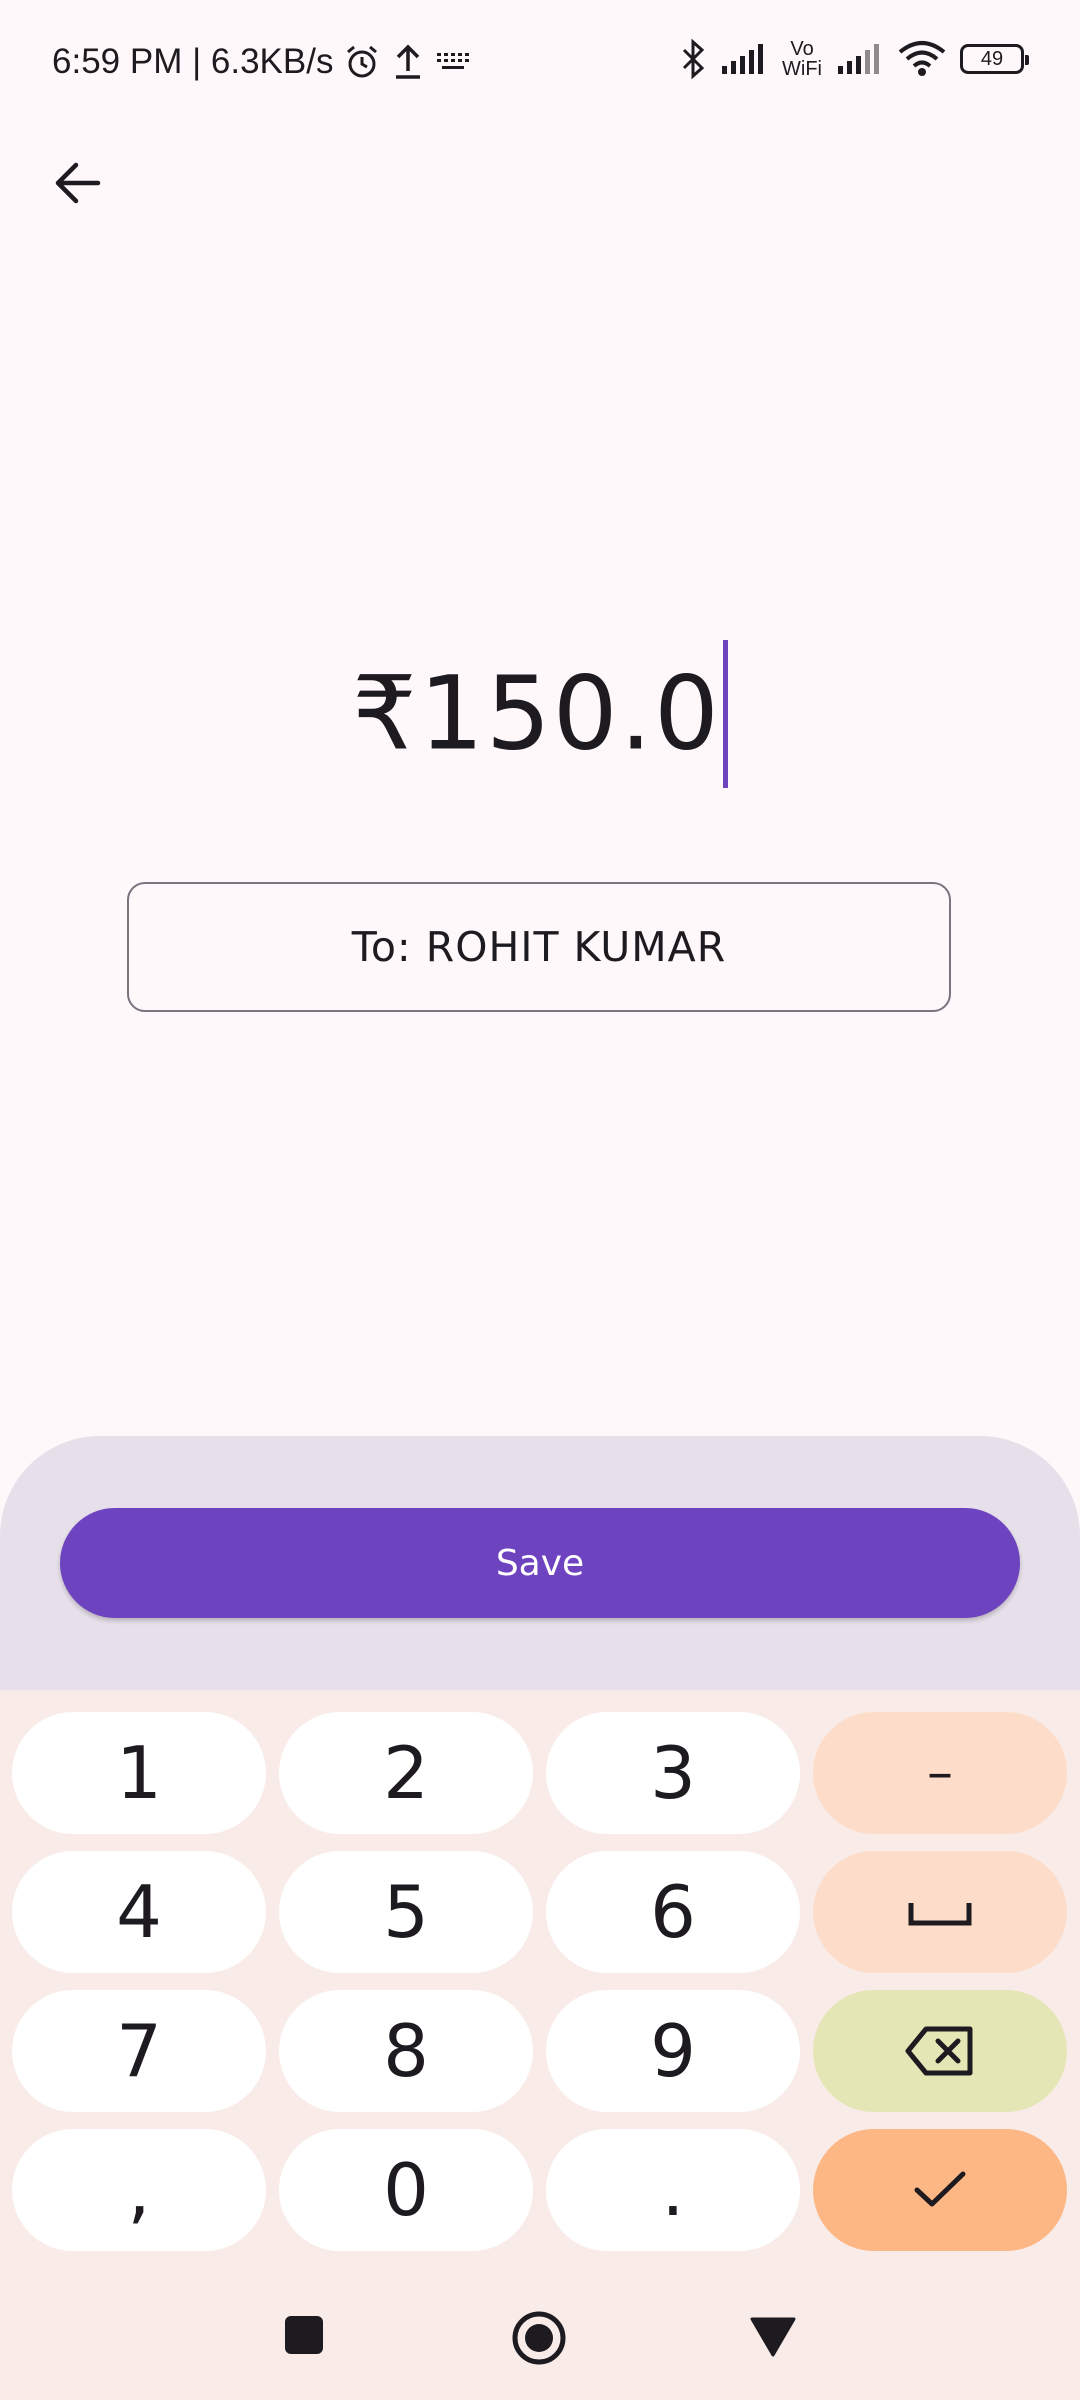 The image size is (1080, 2400). Describe the element at coordinates (744, 59) in the screenshot. I see `signal-icon` at that location.